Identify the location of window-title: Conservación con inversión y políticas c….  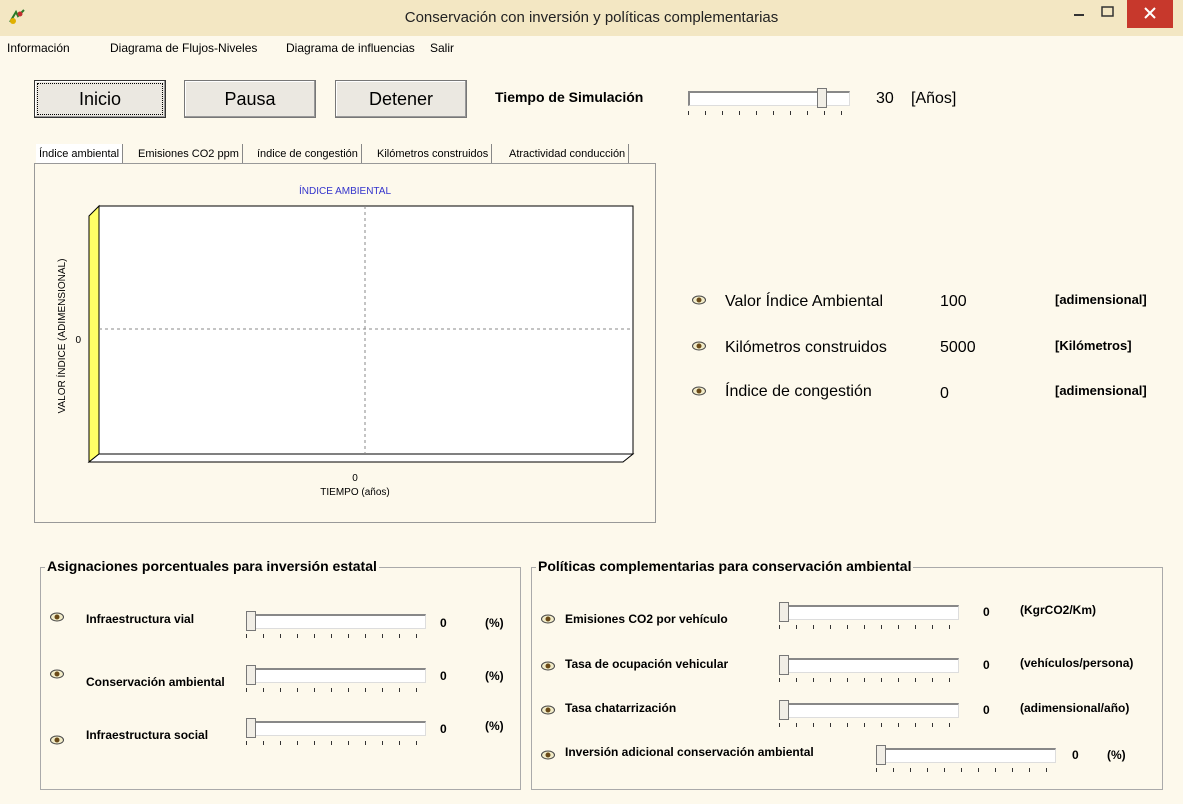
(591, 17).